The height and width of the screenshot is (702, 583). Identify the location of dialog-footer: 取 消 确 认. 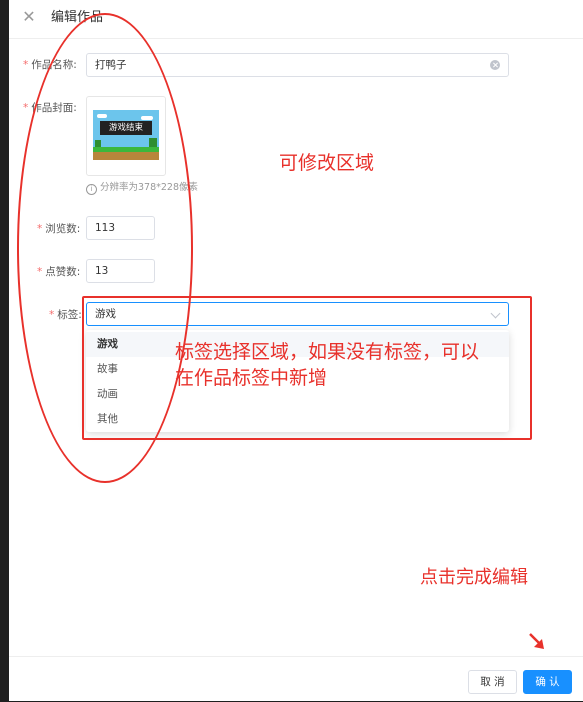
(296, 679).